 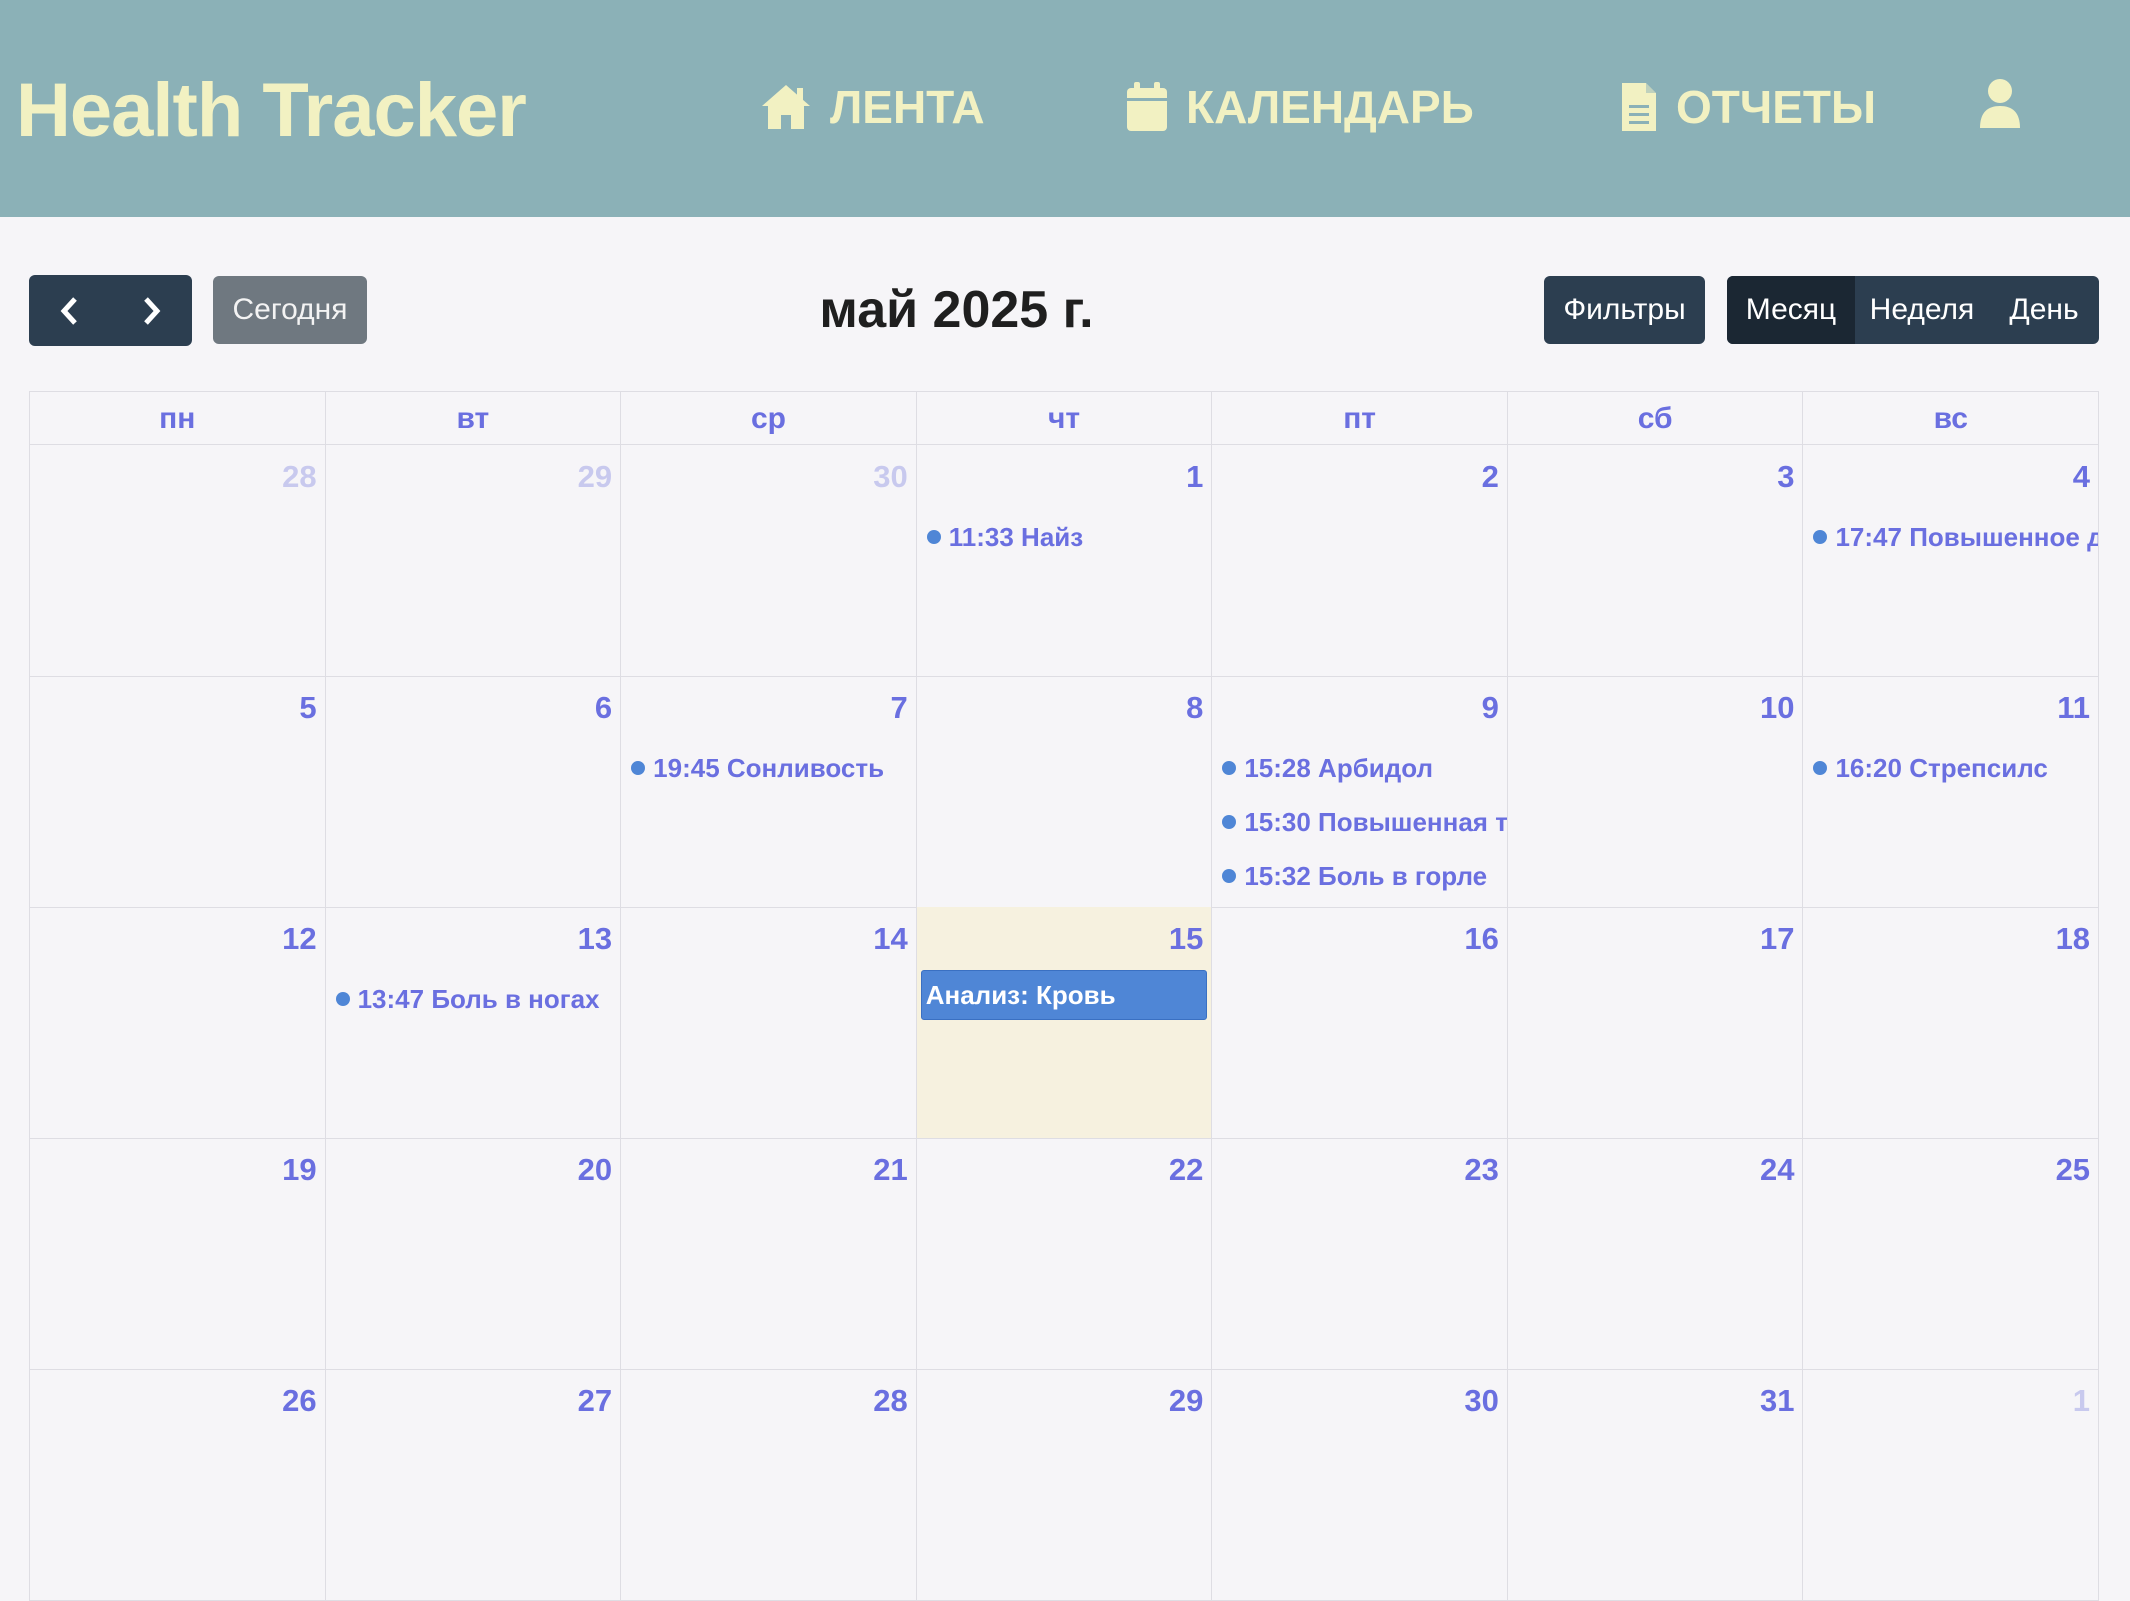 I want to click on today-button: Сегодня, so click(x=290, y=310).